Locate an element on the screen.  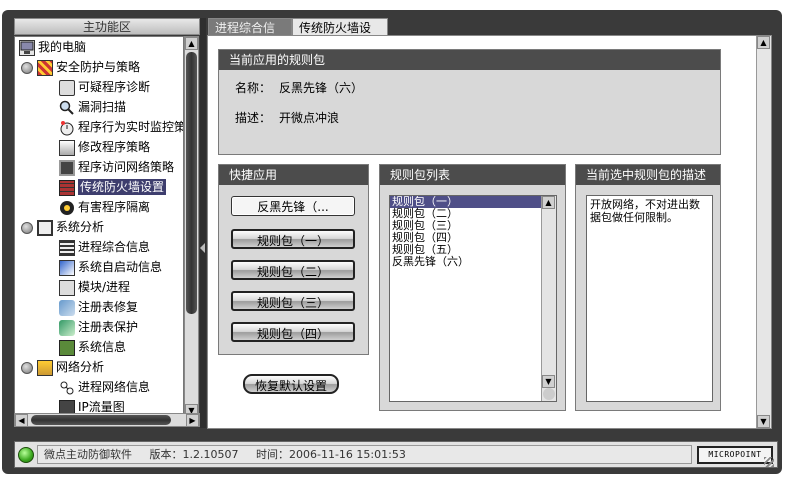
panel-splitter is located at coordinates (203, 223).